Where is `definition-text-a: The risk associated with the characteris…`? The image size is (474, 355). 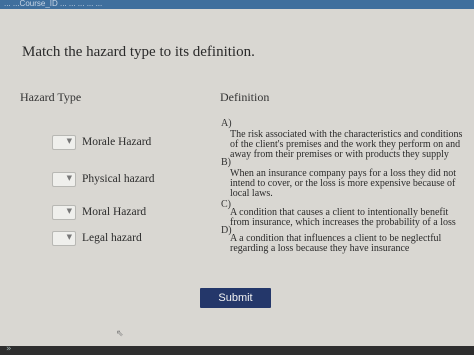
definition-text-a: The risk associated with the characteris… is located at coordinates (346, 144).